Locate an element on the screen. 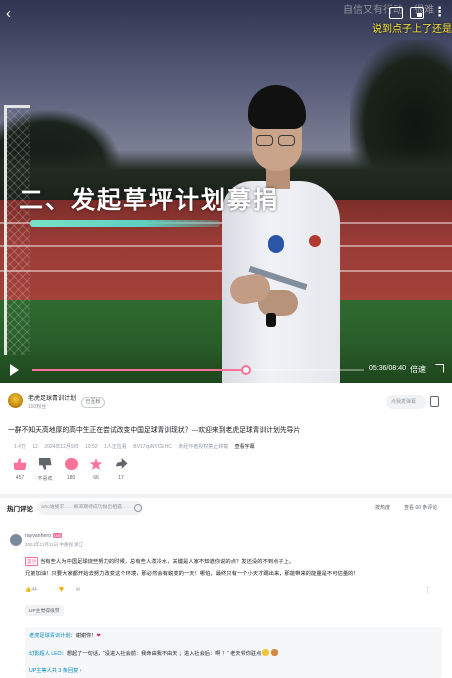 The width and height of the screenshot is (452, 678). view-all-comments: 查看 60 条评论 is located at coordinates (420, 507).